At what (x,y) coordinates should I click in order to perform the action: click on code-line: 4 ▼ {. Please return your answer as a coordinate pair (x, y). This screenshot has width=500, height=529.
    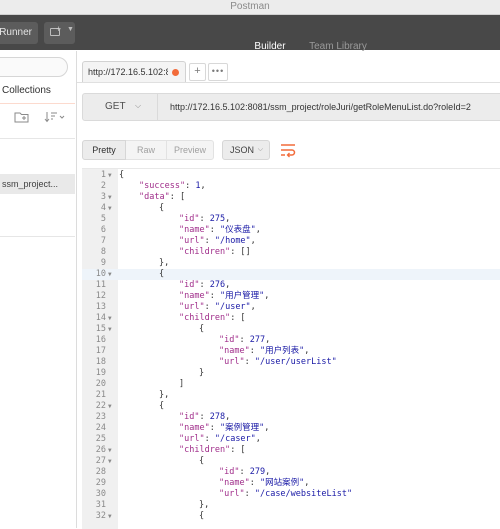
    Looking at the image, I should click on (291, 208).